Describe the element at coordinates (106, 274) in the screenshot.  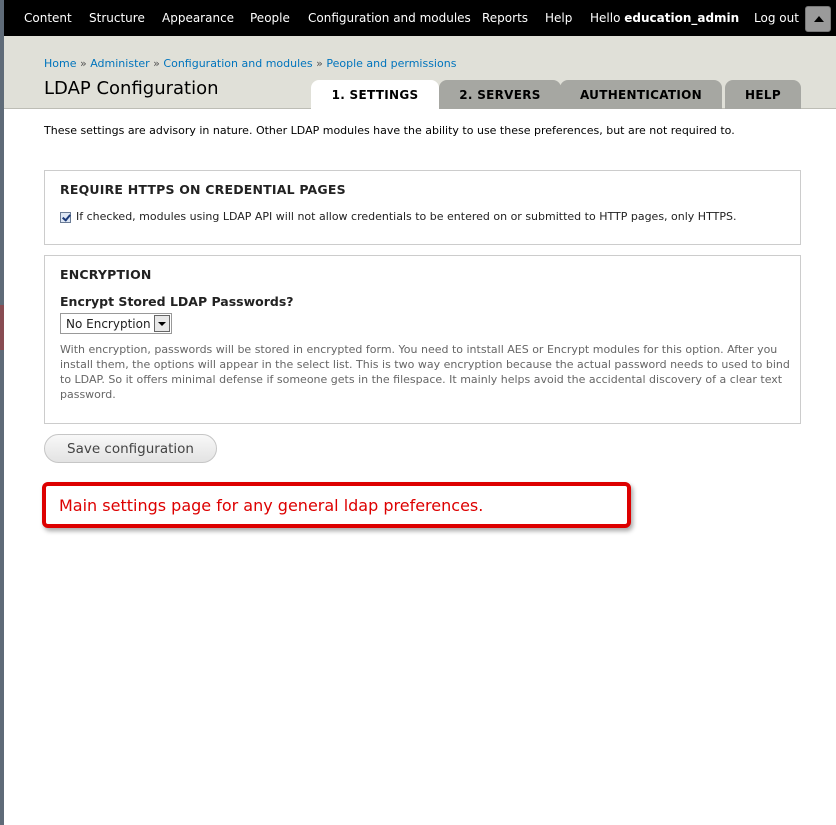
I see `encryption-legend: ENCRYPTION` at that location.